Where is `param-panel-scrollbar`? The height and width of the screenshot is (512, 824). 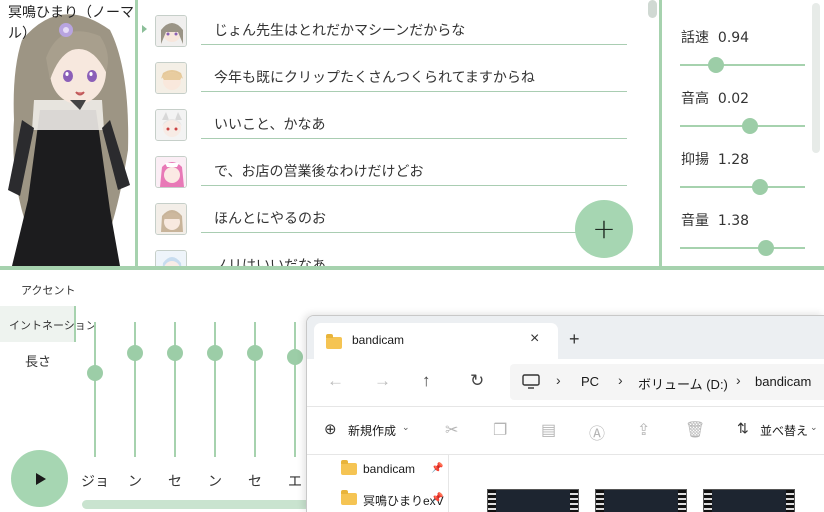 param-panel-scrollbar is located at coordinates (816, 78).